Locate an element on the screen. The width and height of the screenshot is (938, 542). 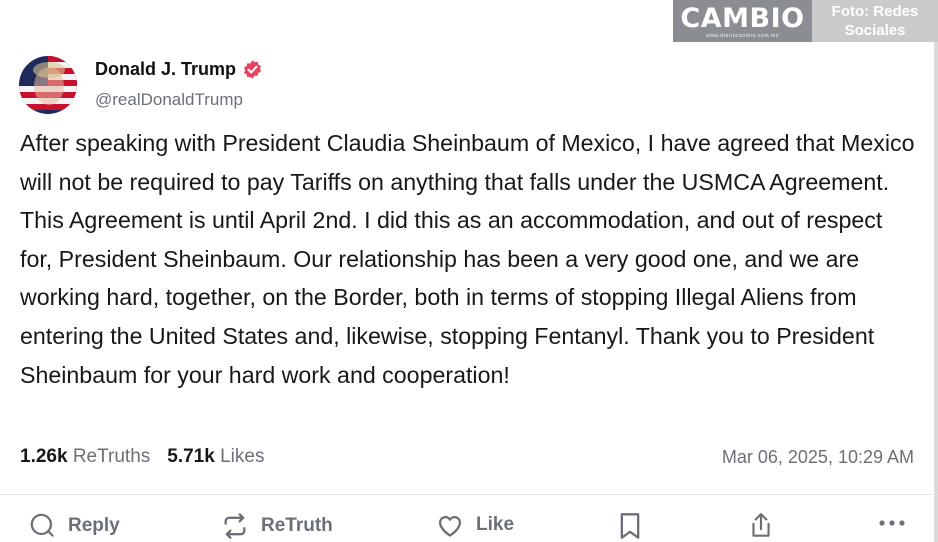
like-icon is located at coordinates (450, 526).